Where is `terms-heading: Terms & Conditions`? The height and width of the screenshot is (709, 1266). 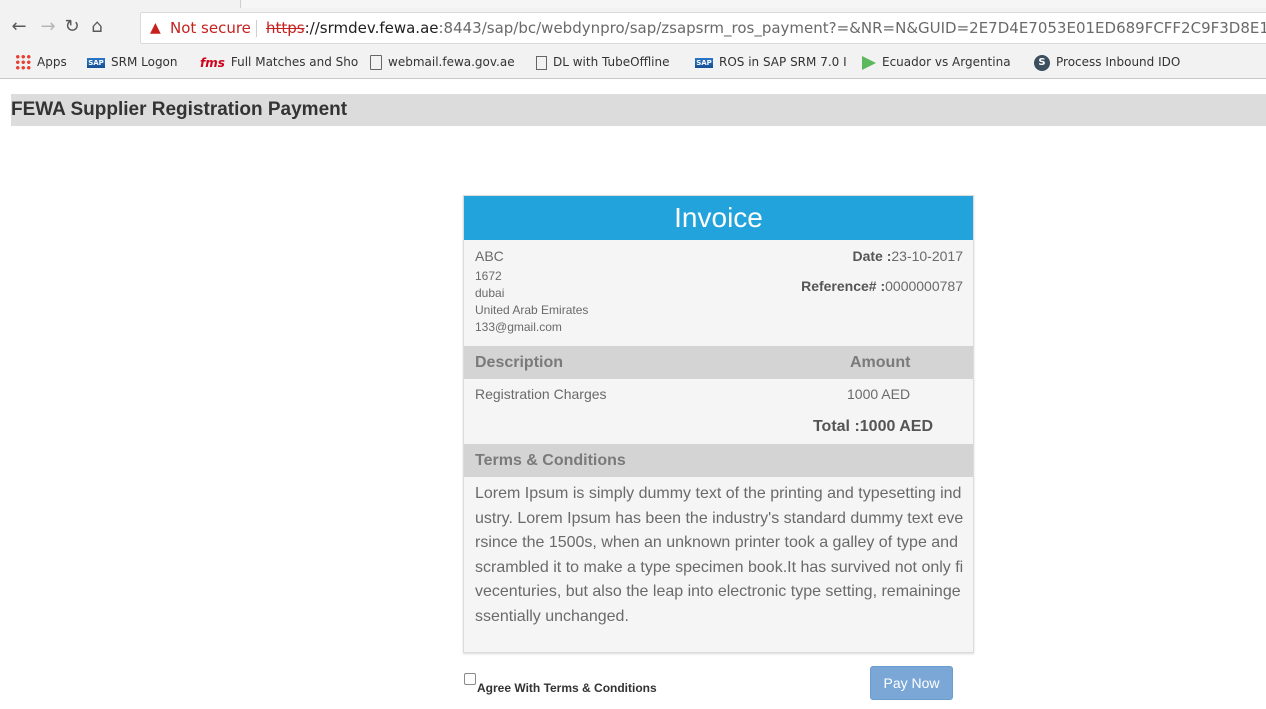
terms-heading: Terms & Conditions is located at coordinates (550, 460).